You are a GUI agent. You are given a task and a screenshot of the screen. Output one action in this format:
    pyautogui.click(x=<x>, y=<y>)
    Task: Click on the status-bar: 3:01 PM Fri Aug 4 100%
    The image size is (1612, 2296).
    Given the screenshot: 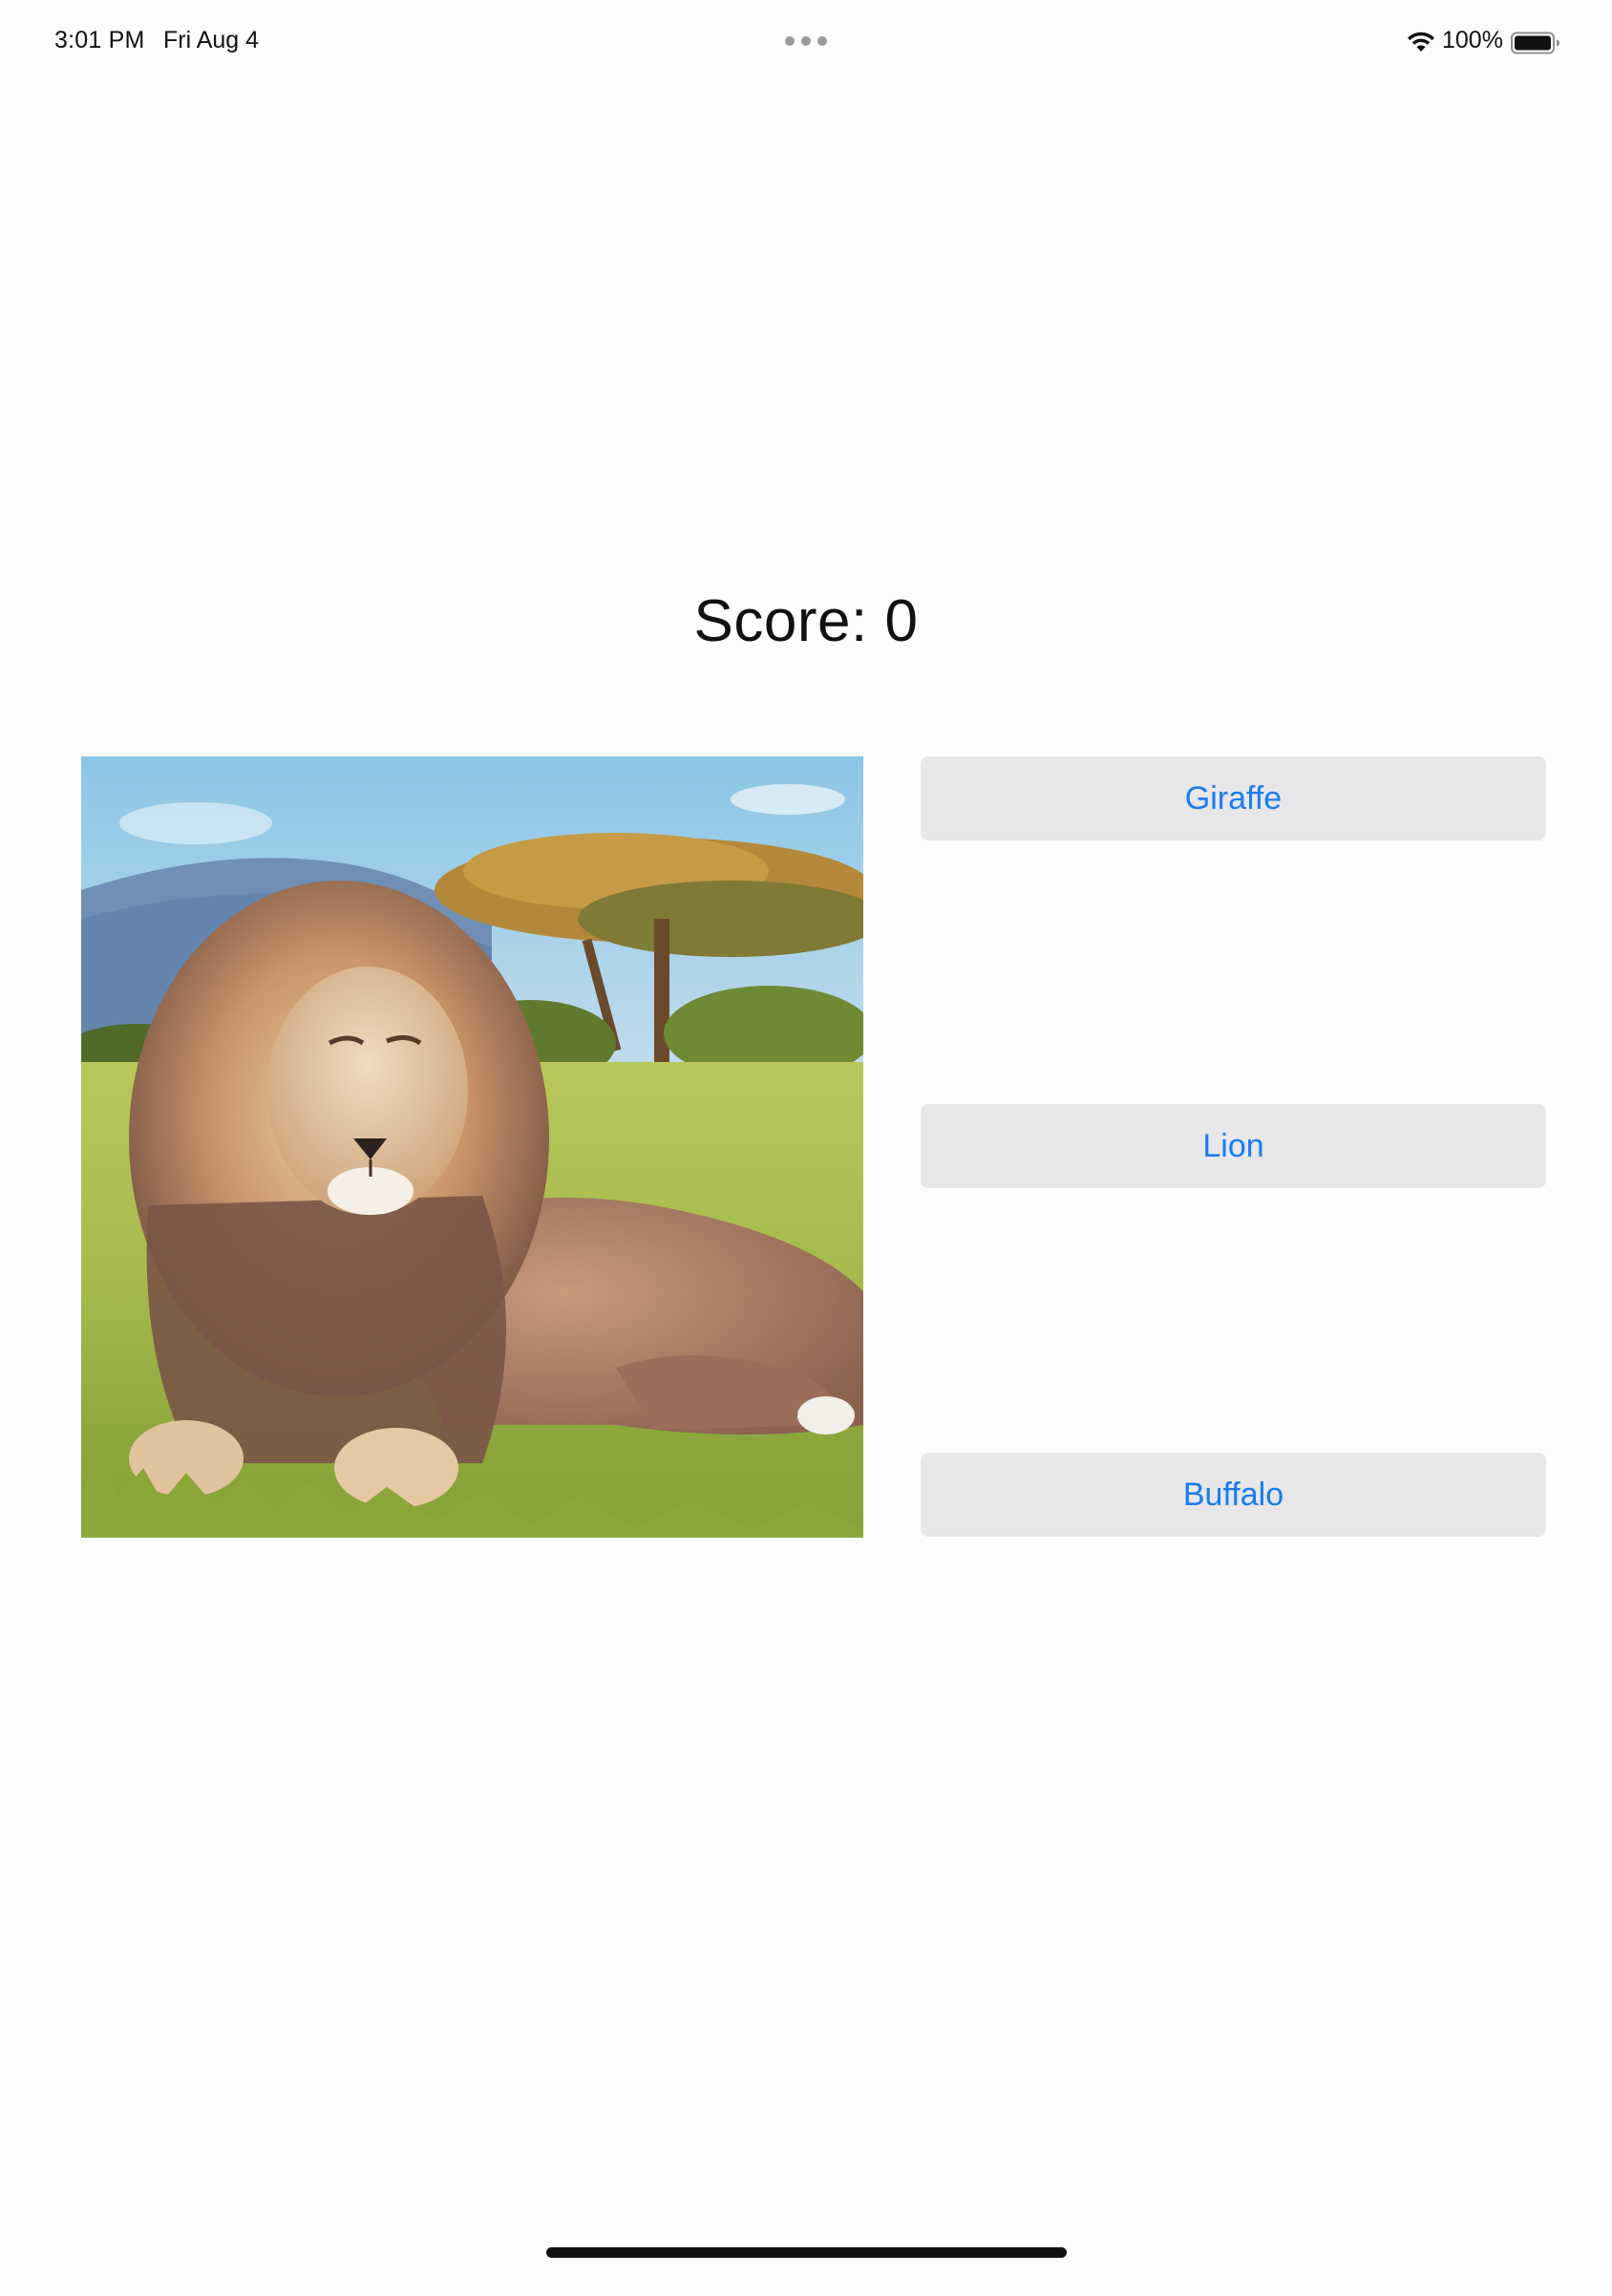 What is the action you would take?
    pyautogui.click(x=806, y=43)
    